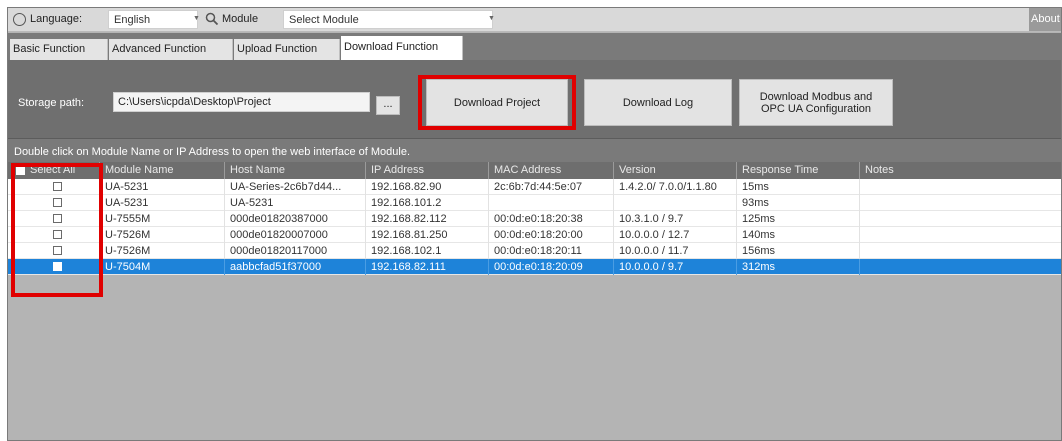 This screenshot has width=1062, height=441. Describe the element at coordinates (658, 102) in the screenshot. I see `download-log-button: Download Log` at that location.